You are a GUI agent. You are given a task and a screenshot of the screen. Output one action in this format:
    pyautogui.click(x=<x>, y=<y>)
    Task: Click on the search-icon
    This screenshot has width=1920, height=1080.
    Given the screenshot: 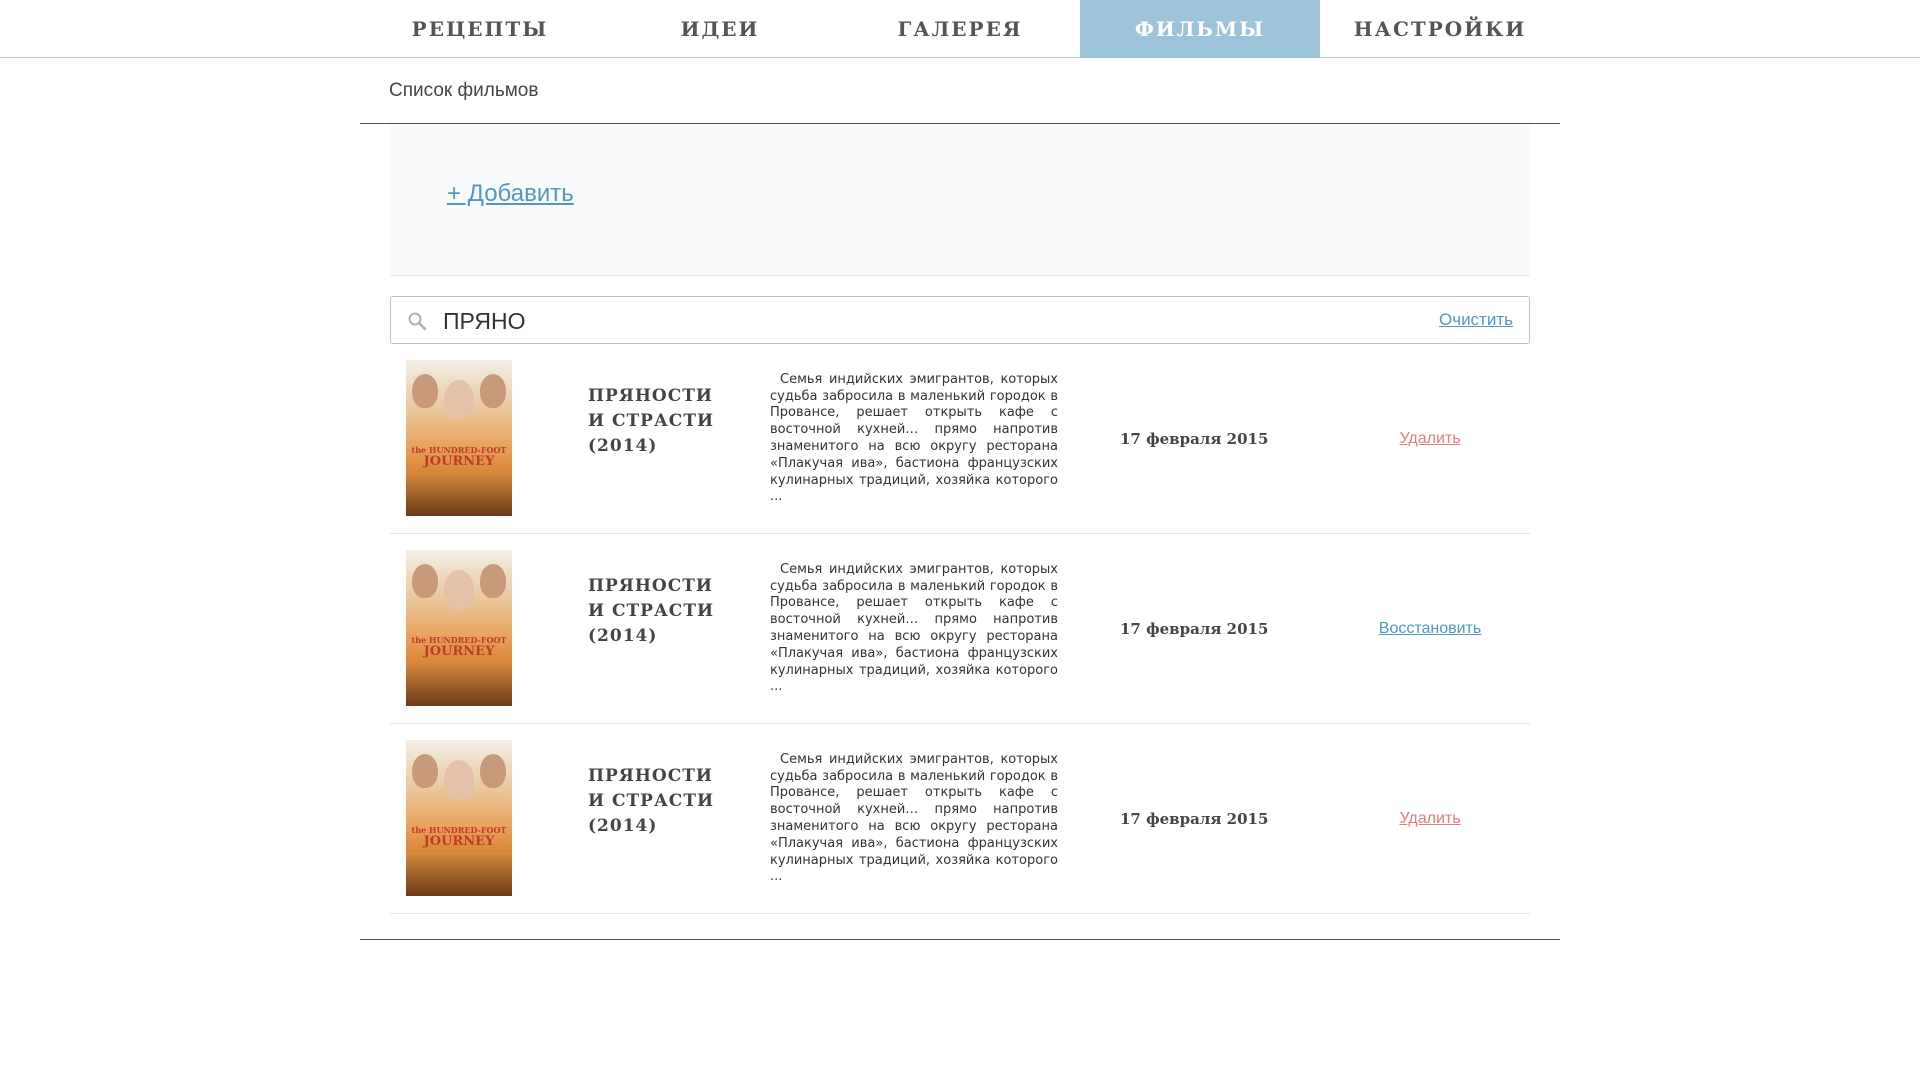 What is the action you would take?
    pyautogui.click(x=417, y=321)
    